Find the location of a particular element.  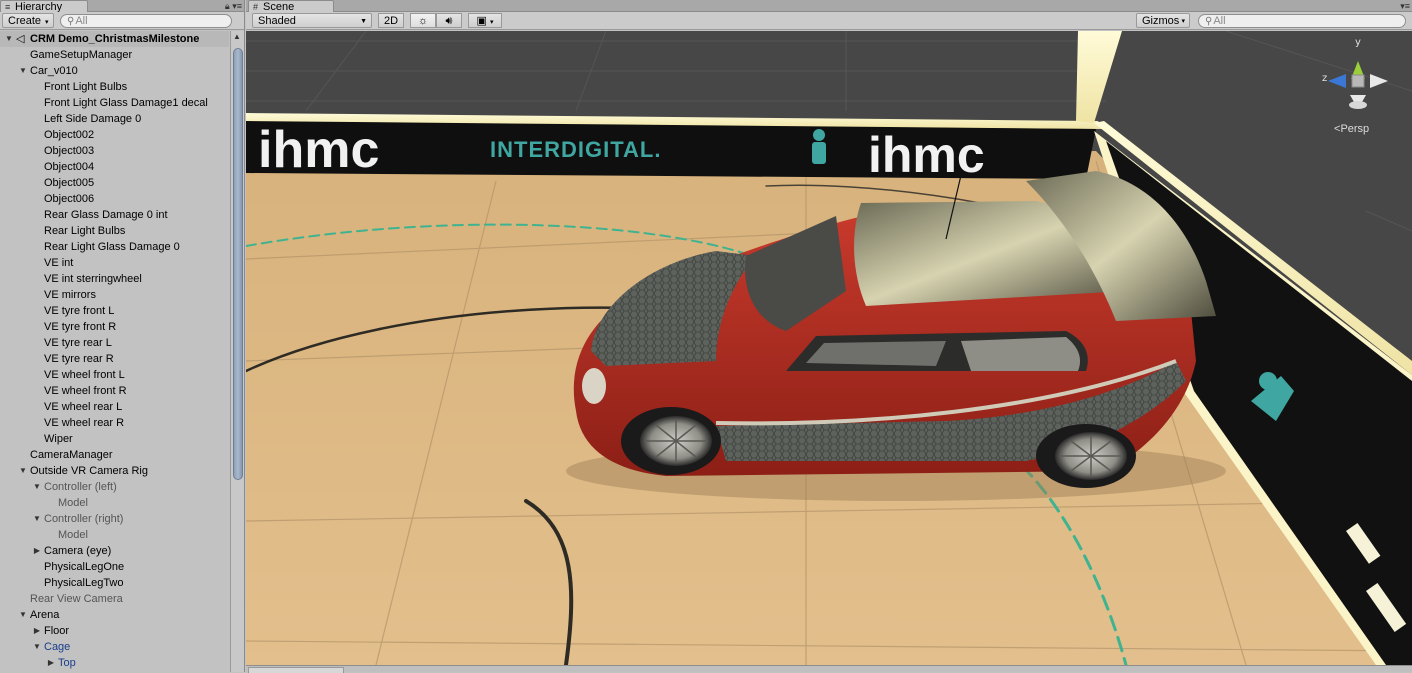

hierarchy-item: Rear View Camera is located at coordinates (114, 599).